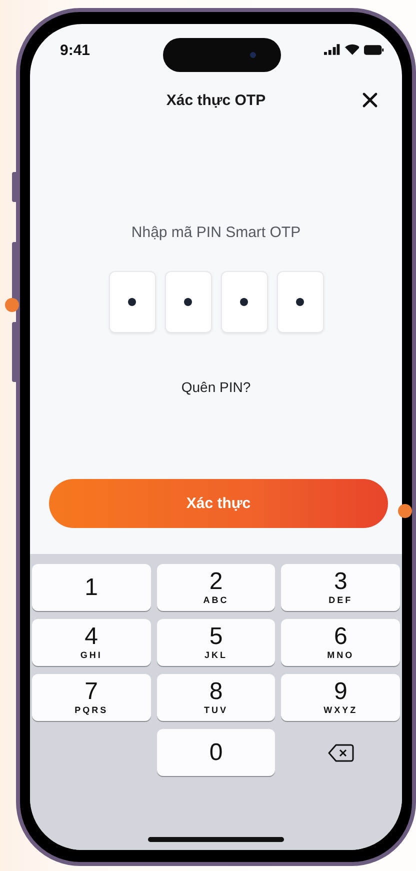 The width and height of the screenshot is (416, 871). I want to click on keypad-key: 9 WXYZ, so click(340, 697).